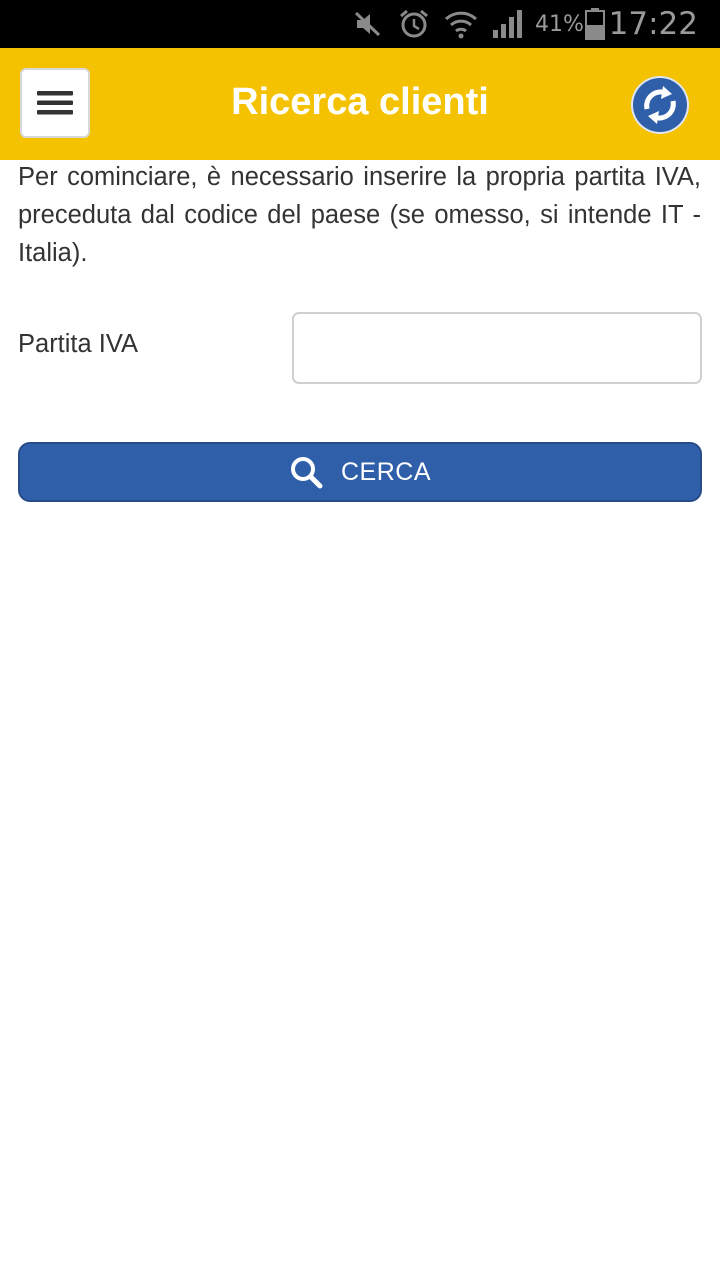 The image size is (720, 1280). I want to click on alarm-icon, so click(414, 24).